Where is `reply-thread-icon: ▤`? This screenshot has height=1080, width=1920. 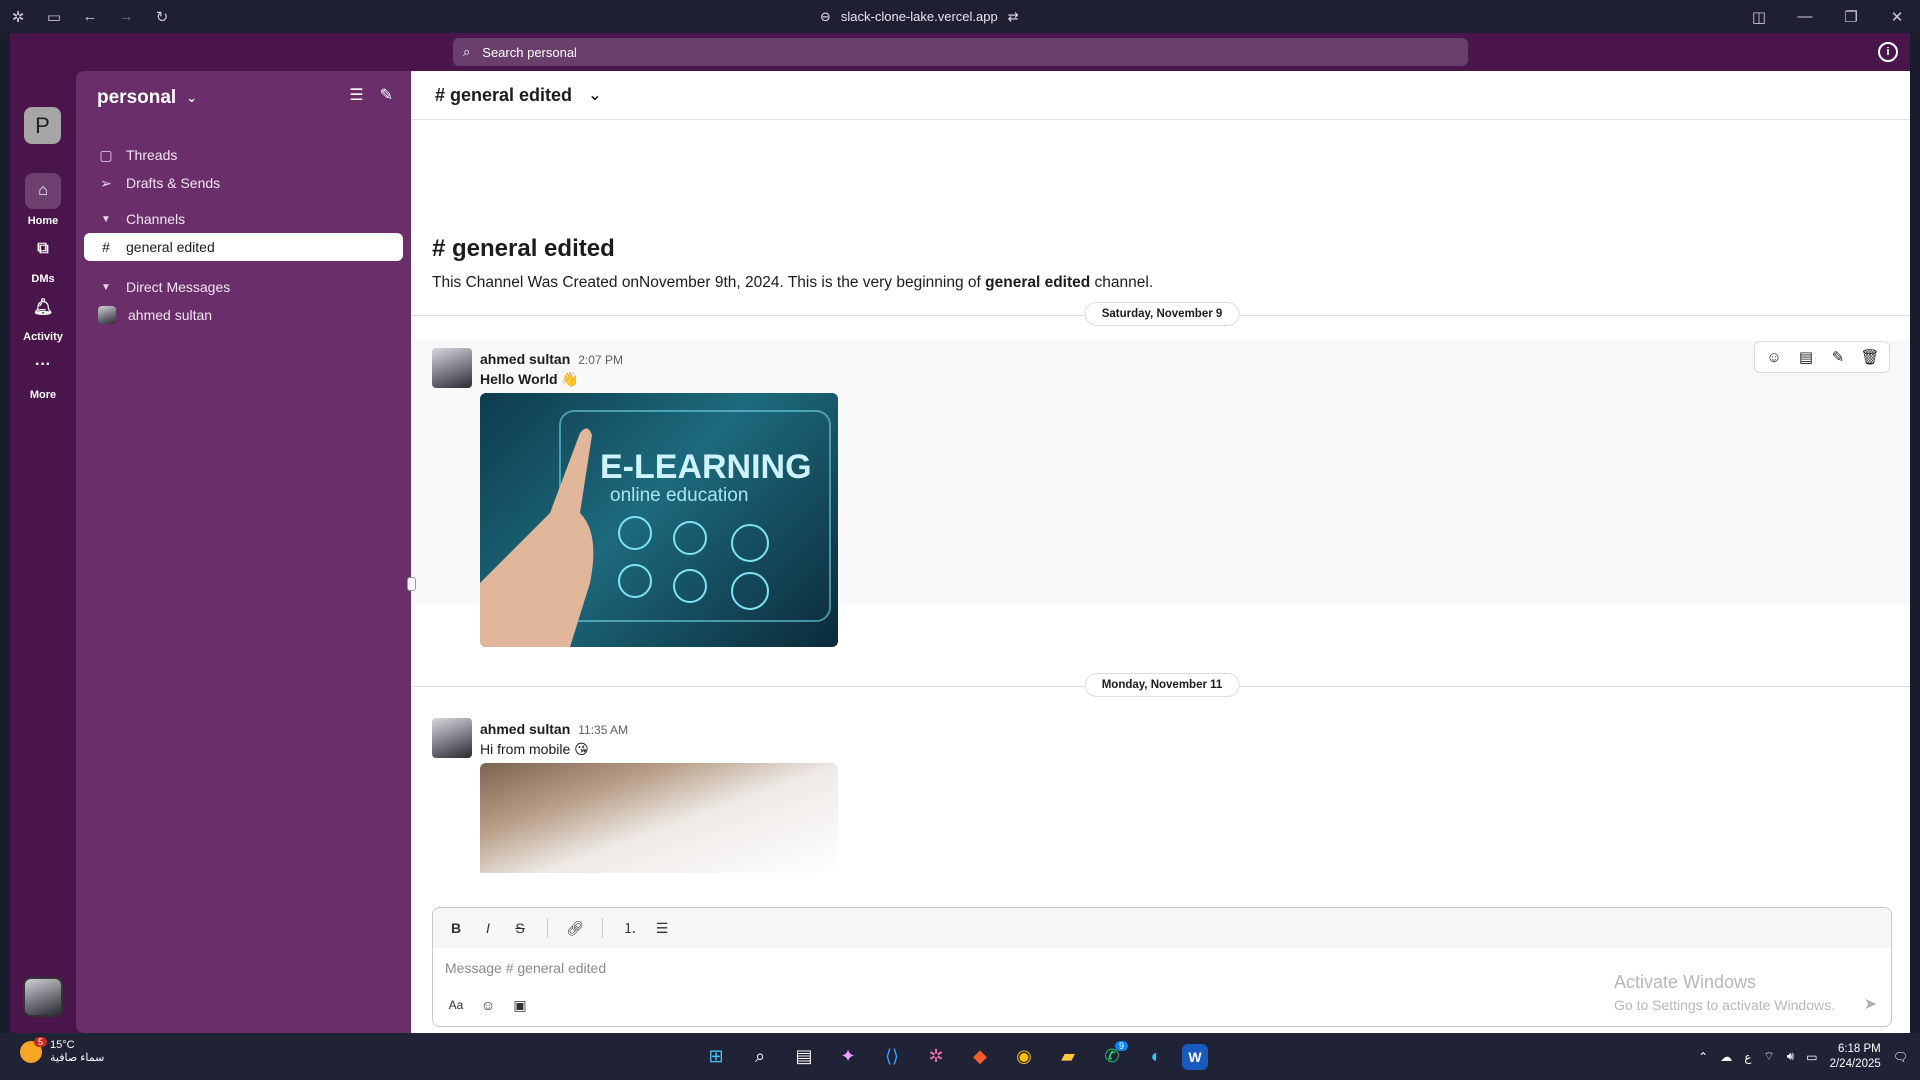 reply-thread-icon: ▤ is located at coordinates (1806, 357).